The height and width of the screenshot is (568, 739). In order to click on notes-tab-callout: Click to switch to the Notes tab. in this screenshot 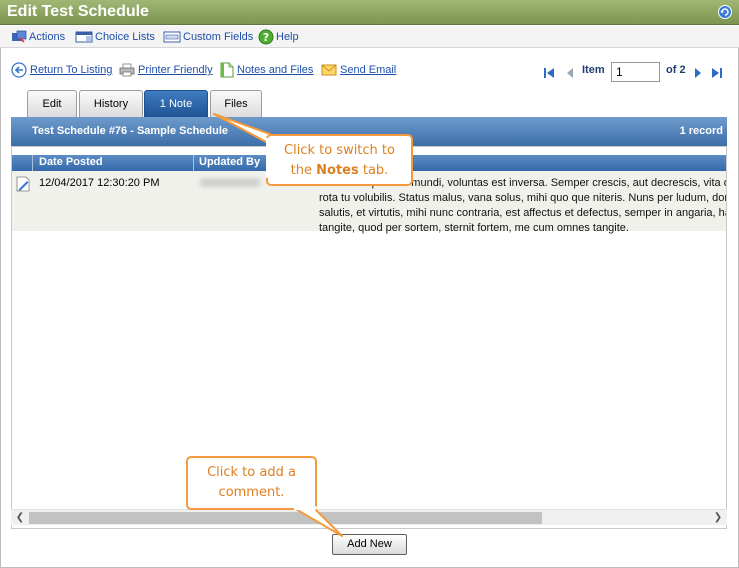, I will do `click(339, 160)`.